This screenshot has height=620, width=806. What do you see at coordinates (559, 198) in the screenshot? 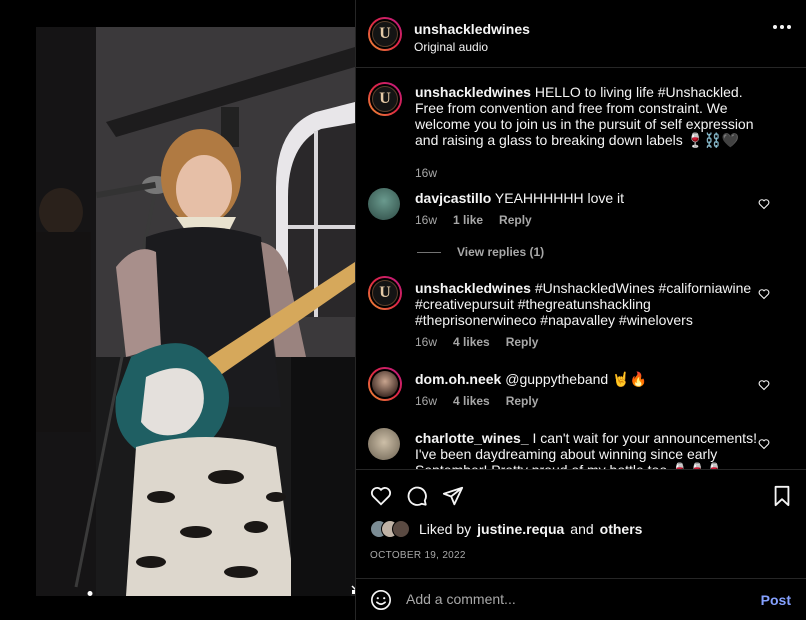
I see `comment-body: YEAHHHHHH love it` at bounding box center [559, 198].